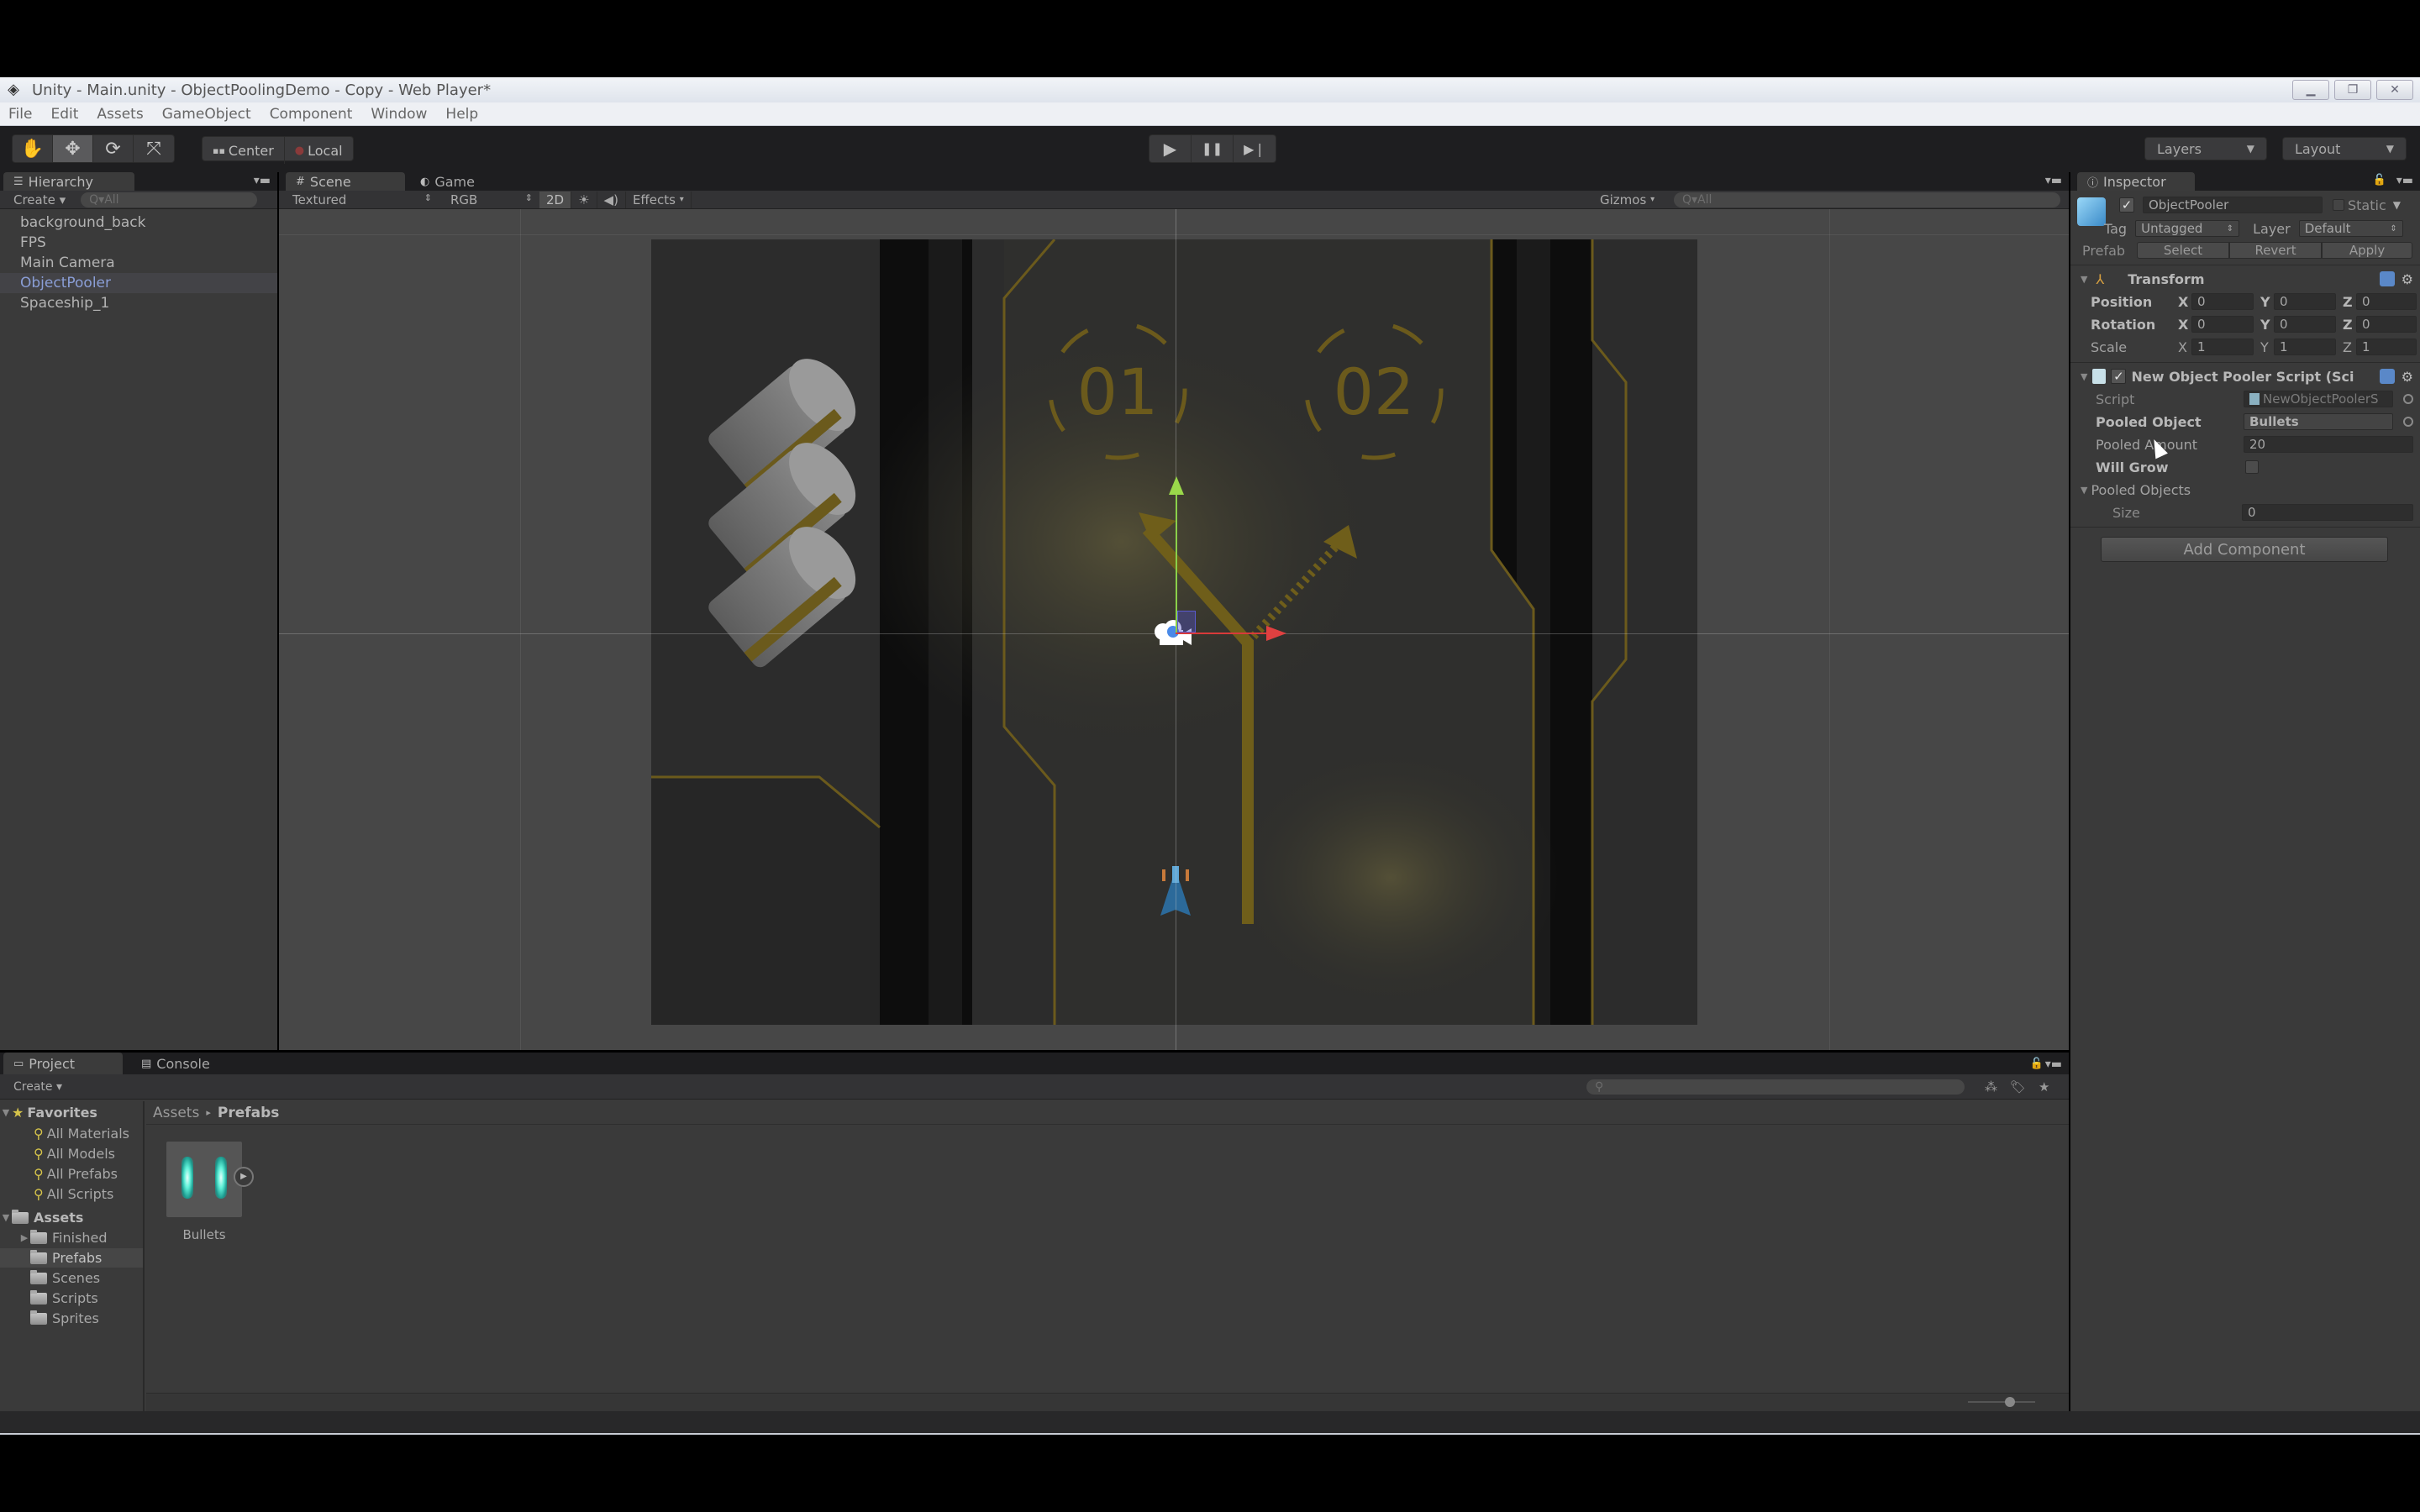  Describe the element at coordinates (2397, 205) in the screenshot. I see `static-dropdown-icon: ▼` at that location.